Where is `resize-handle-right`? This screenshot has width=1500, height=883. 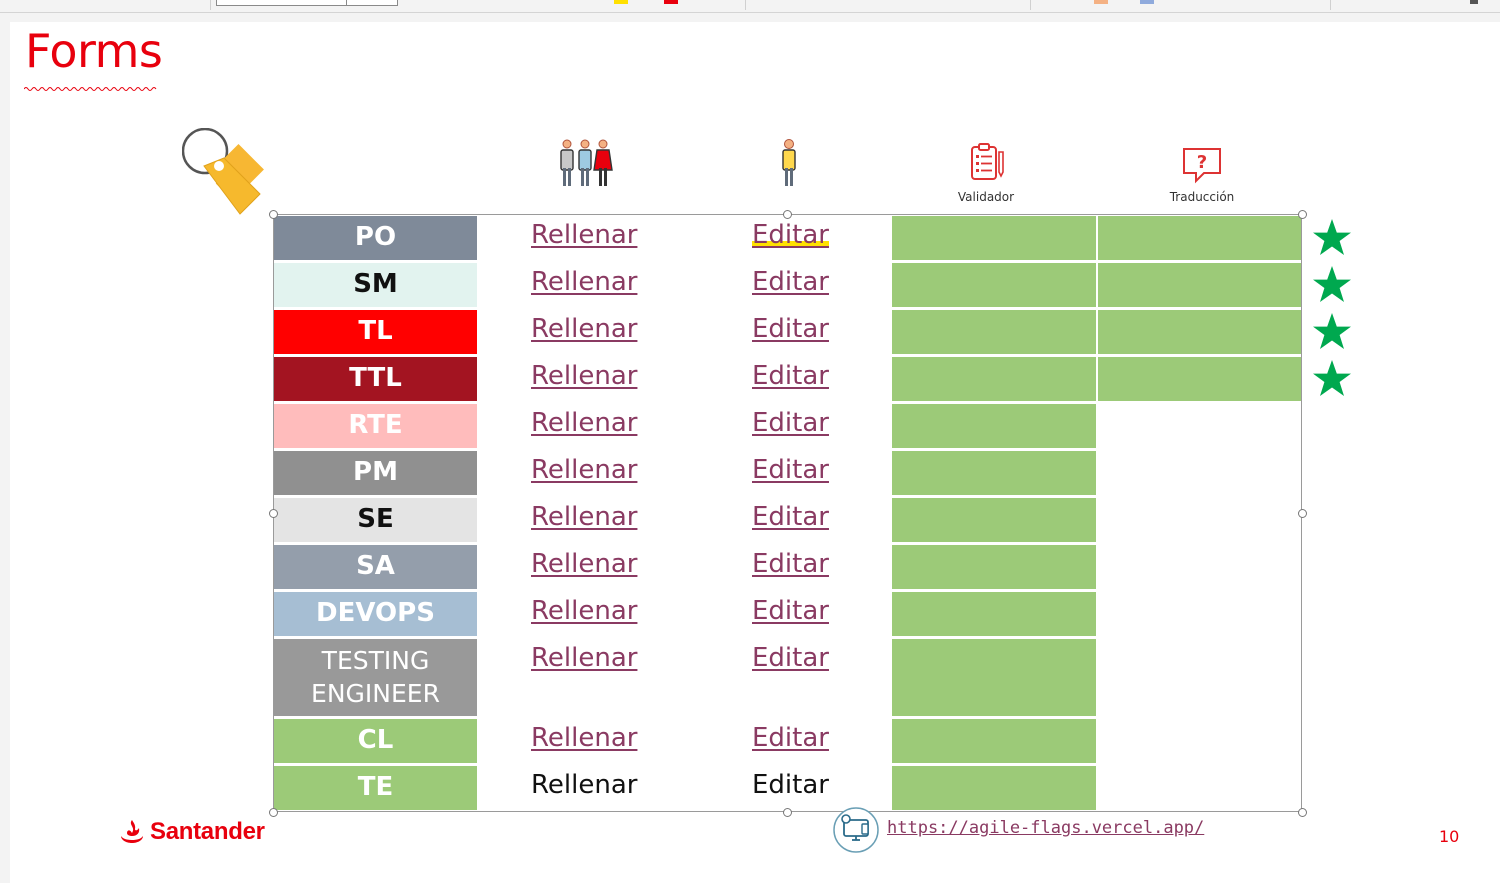
resize-handle-right is located at coordinates (1302, 513).